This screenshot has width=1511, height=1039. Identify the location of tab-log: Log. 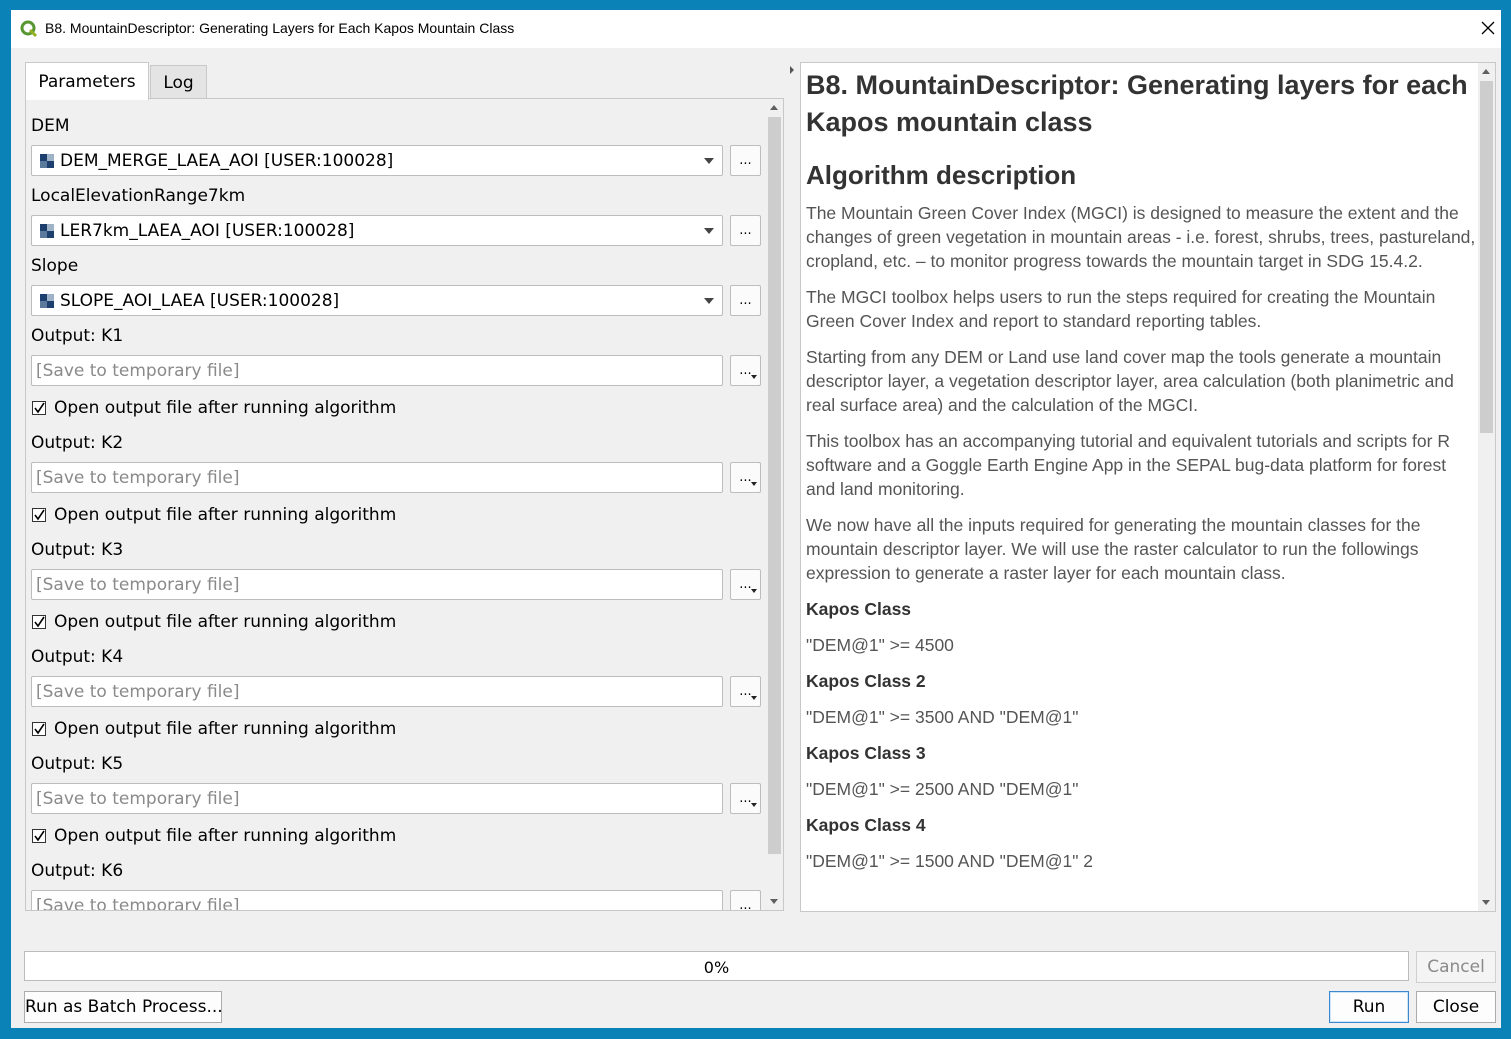
(178, 81).